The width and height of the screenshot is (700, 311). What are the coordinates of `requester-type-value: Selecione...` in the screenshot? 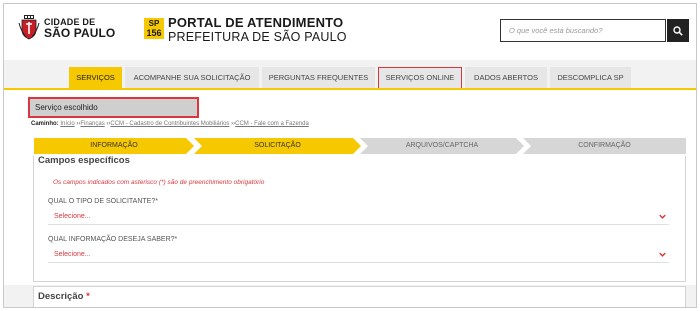 It's located at (72, 216).